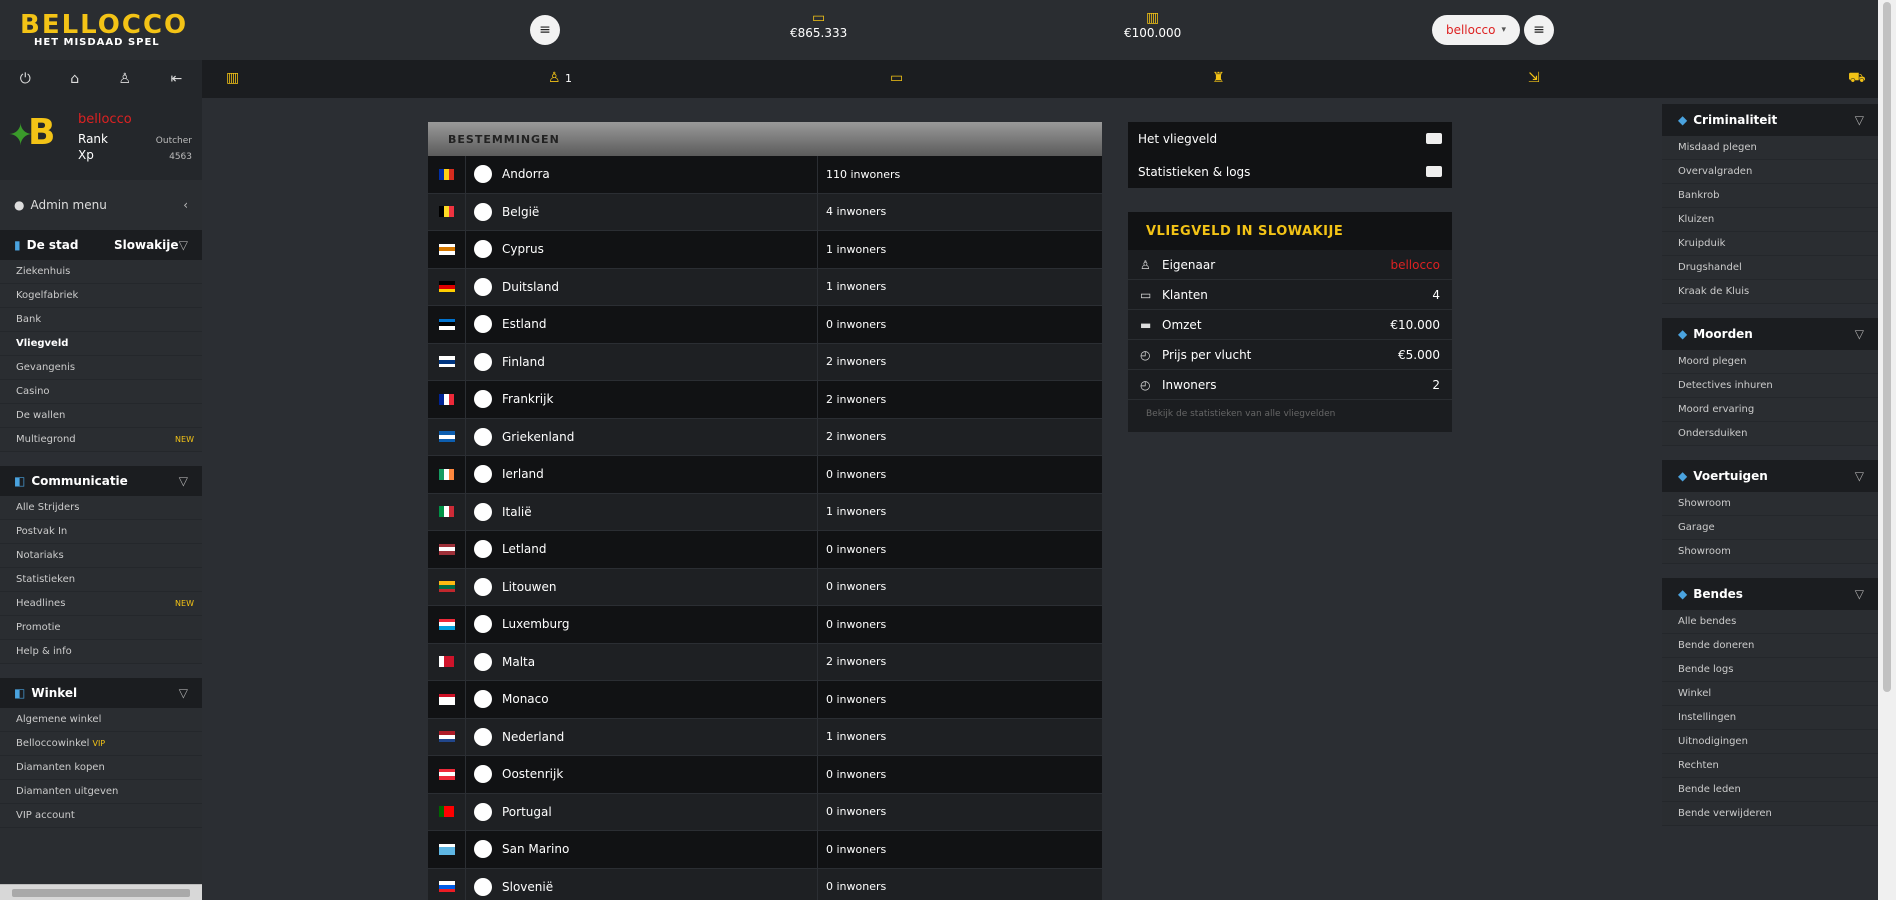  Describe the element at coordinates (101, 368) in the screenshot. I see `sidebar-item-gevangenis: Gevangenis` at that location.